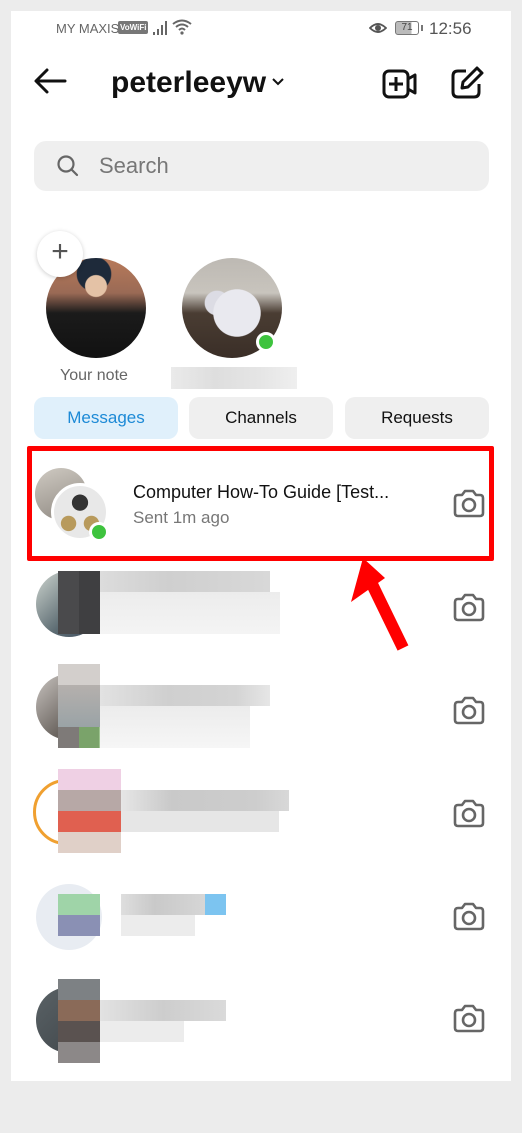  I want to click on chevron-down-icon, so click(278, 82).